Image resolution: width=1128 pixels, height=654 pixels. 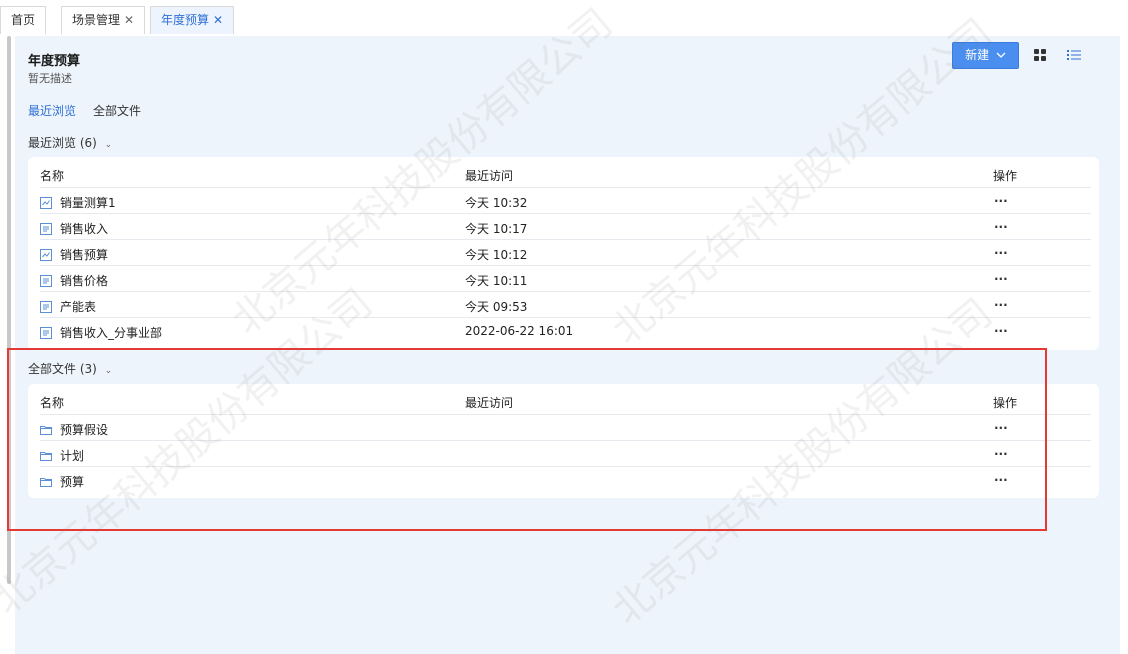 What do you see at coordinates (564, 18) in the screenshot?
I see `tab-bar: 首页 场景管理 ✕ 年度预算 ✕` at bounding box center [564, 18].